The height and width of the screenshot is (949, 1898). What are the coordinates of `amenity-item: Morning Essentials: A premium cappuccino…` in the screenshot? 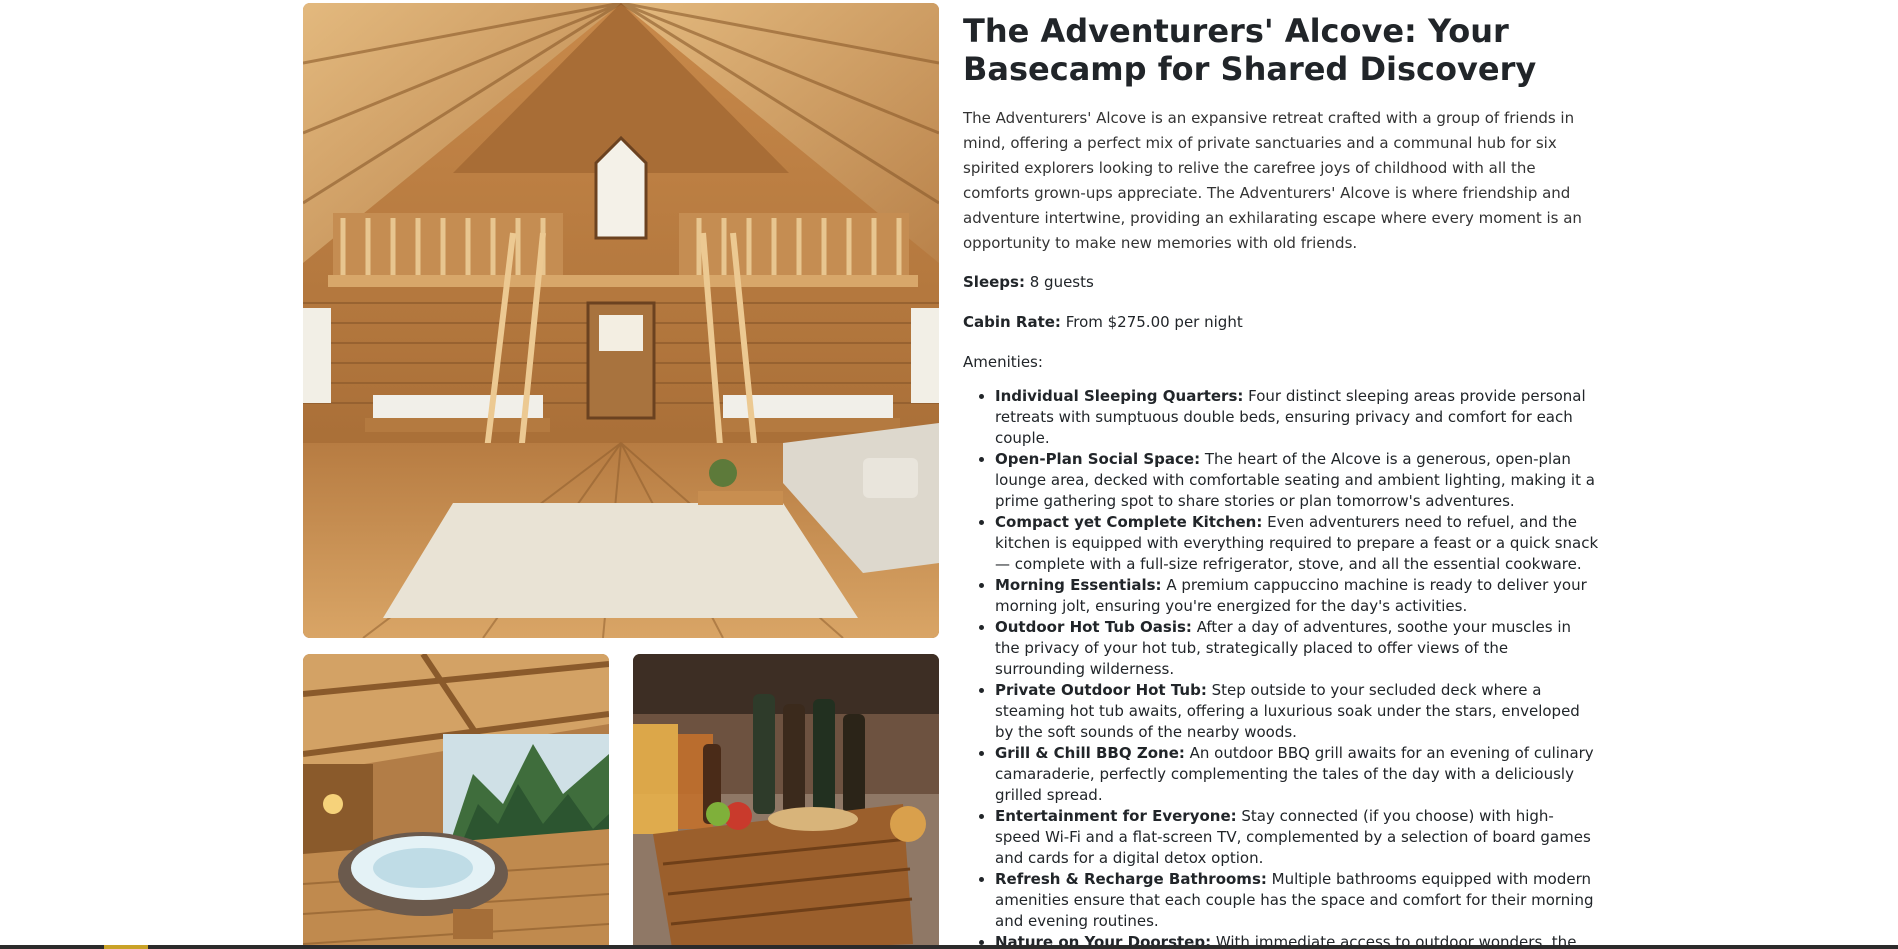 It's located at (1297, 596).